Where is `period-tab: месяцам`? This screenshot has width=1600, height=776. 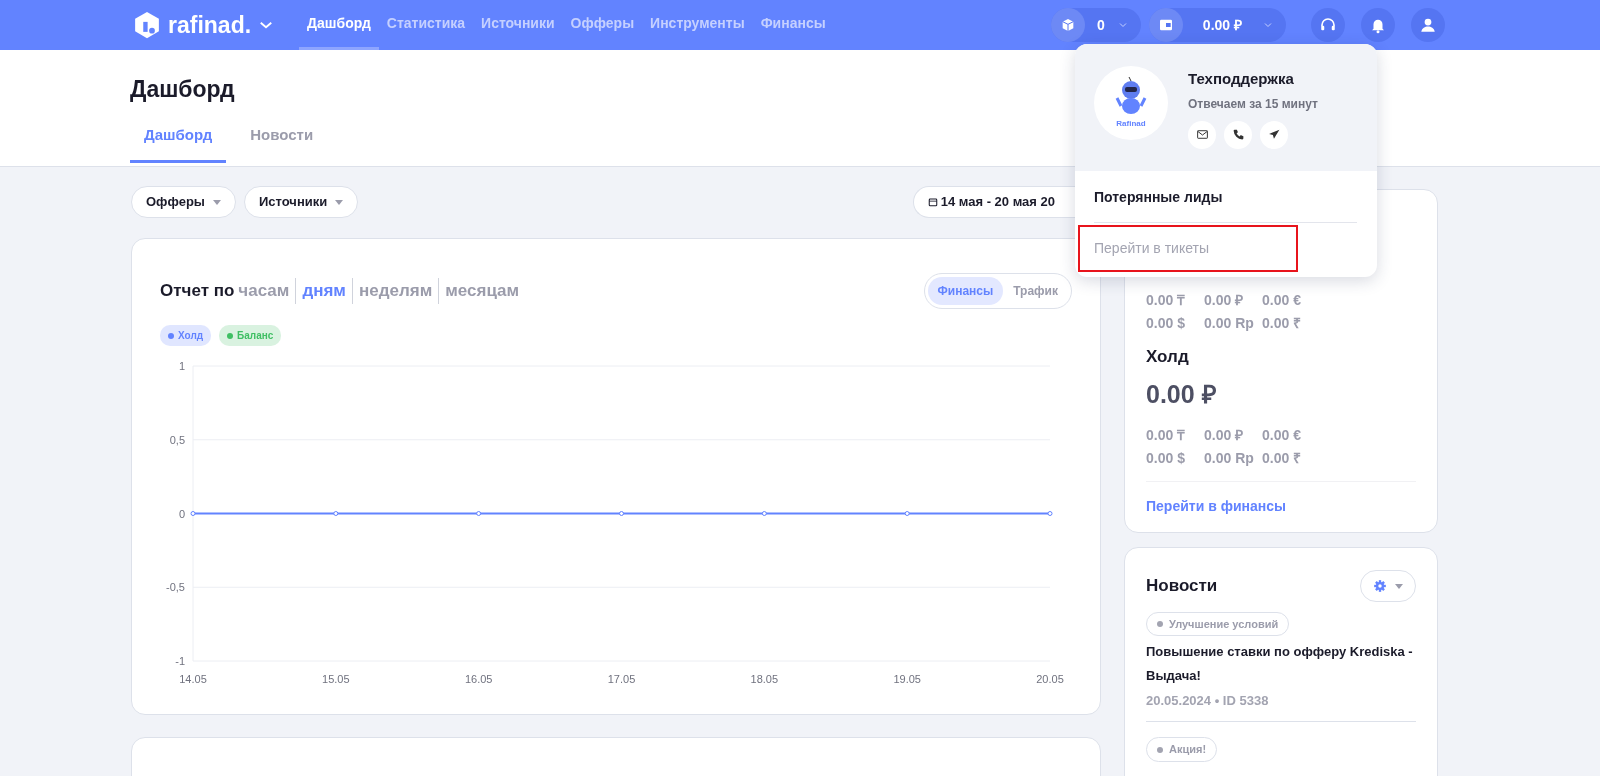 period-tab: месяцам is located at coordinates (482, 291).